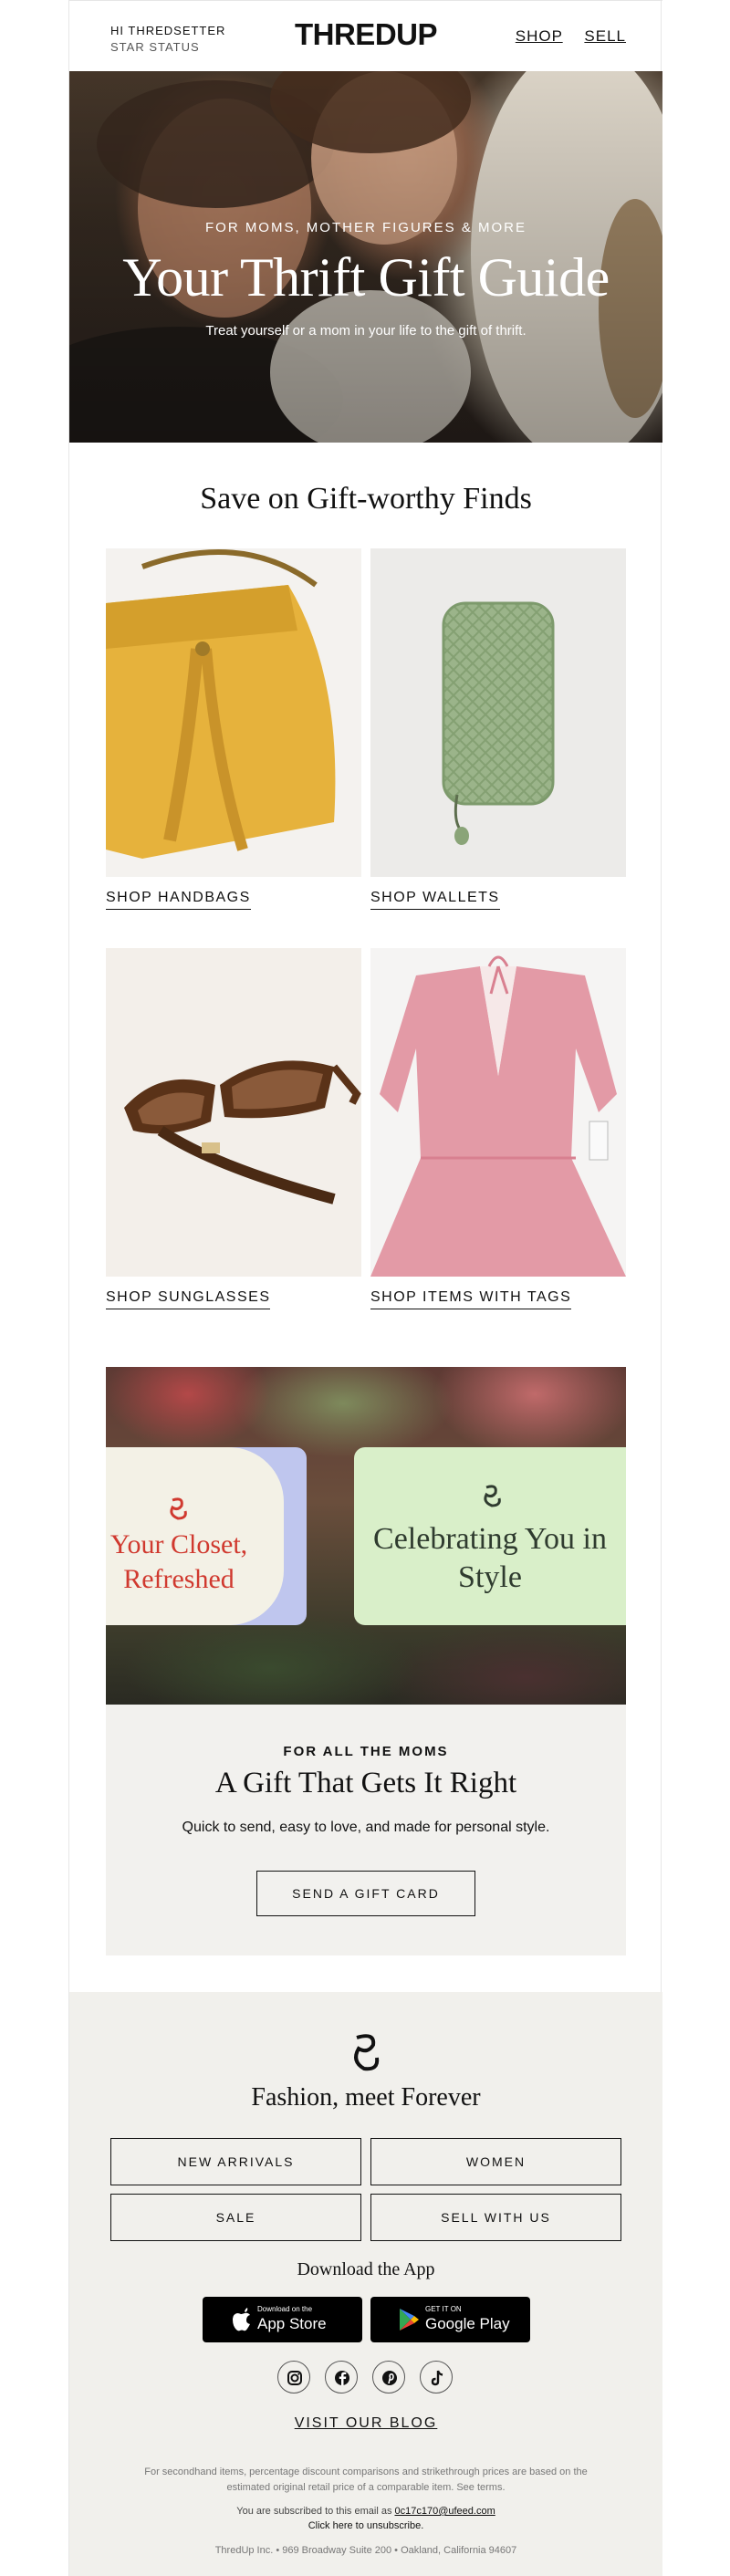 This screenshot has width=730, height=2576. What do you see at coordinates (366, 1751) in the screenshot?
I see `gift-card-kicker: FOR ALL THE MOMS` at bounding box center [366, 1751].